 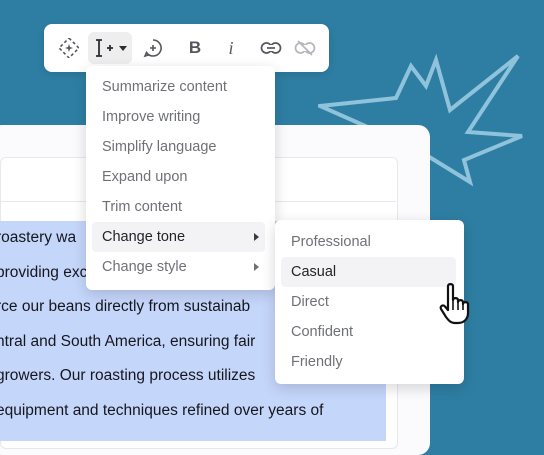 I want to click on comment-plus-icon, so click(x=152, y=48).